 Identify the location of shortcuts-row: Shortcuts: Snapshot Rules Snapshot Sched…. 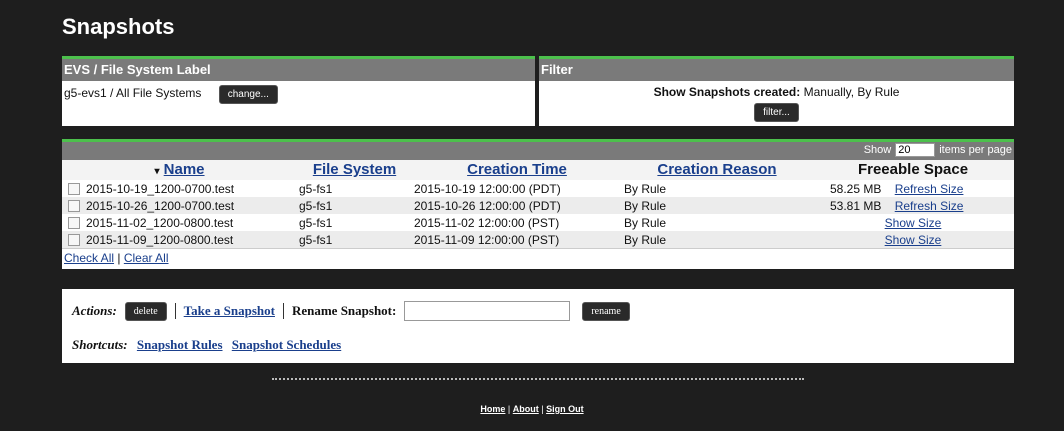
(206, 345).